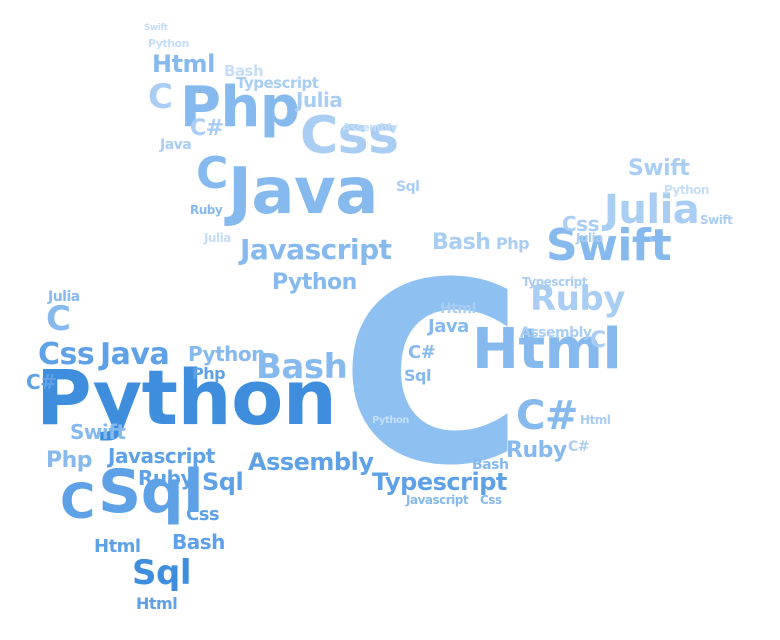  Describe the element at coordinates (160, 97) in the screenshot. I see `word-c-top: C` at that location.